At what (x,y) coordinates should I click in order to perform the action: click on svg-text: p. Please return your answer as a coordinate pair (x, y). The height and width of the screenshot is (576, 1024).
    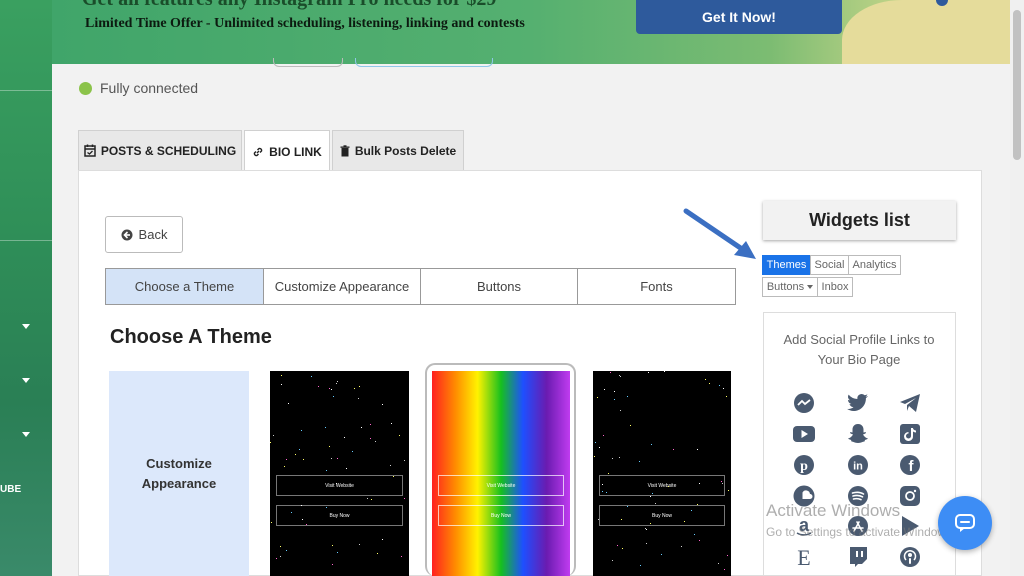
    Looking at the image, I should click on (804, 466).